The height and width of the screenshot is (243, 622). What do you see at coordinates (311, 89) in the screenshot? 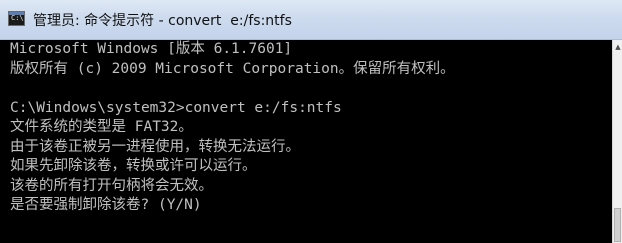
I see `console-line-blank` at bounding box center [311, 89].